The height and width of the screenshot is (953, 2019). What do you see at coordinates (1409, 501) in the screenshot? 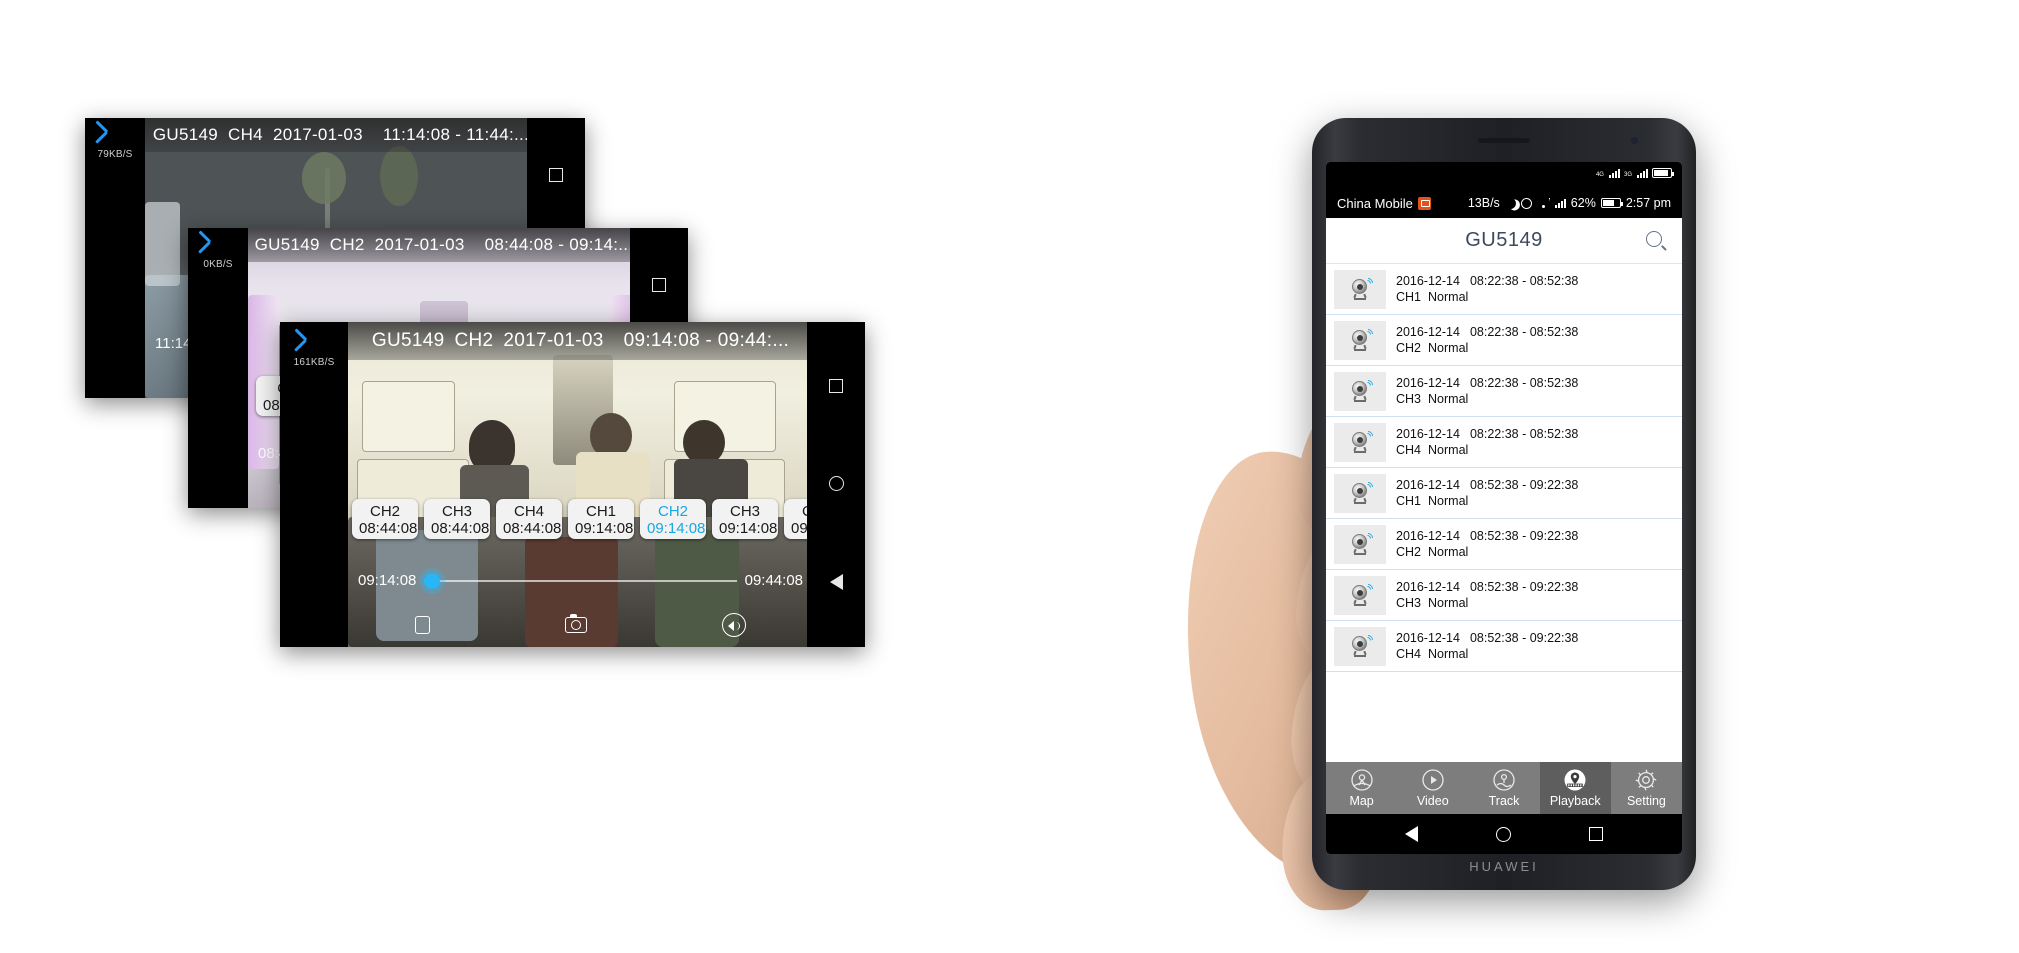
I see `record-channel: CH1` at bounding box center [1409, 501].